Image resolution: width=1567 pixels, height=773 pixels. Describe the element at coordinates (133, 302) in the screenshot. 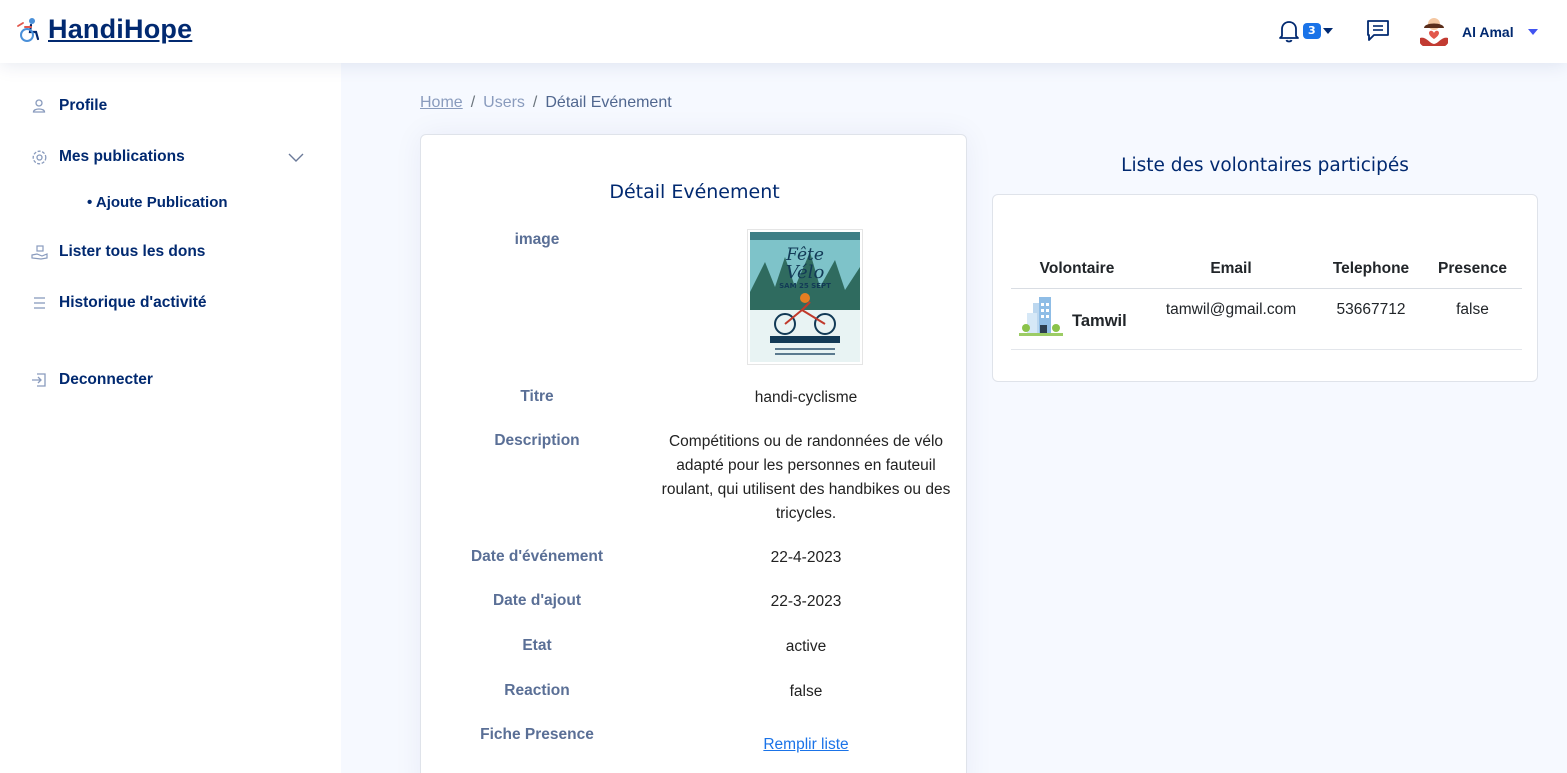

I see `sidebar-item-label: Historique d'activité` at that location.